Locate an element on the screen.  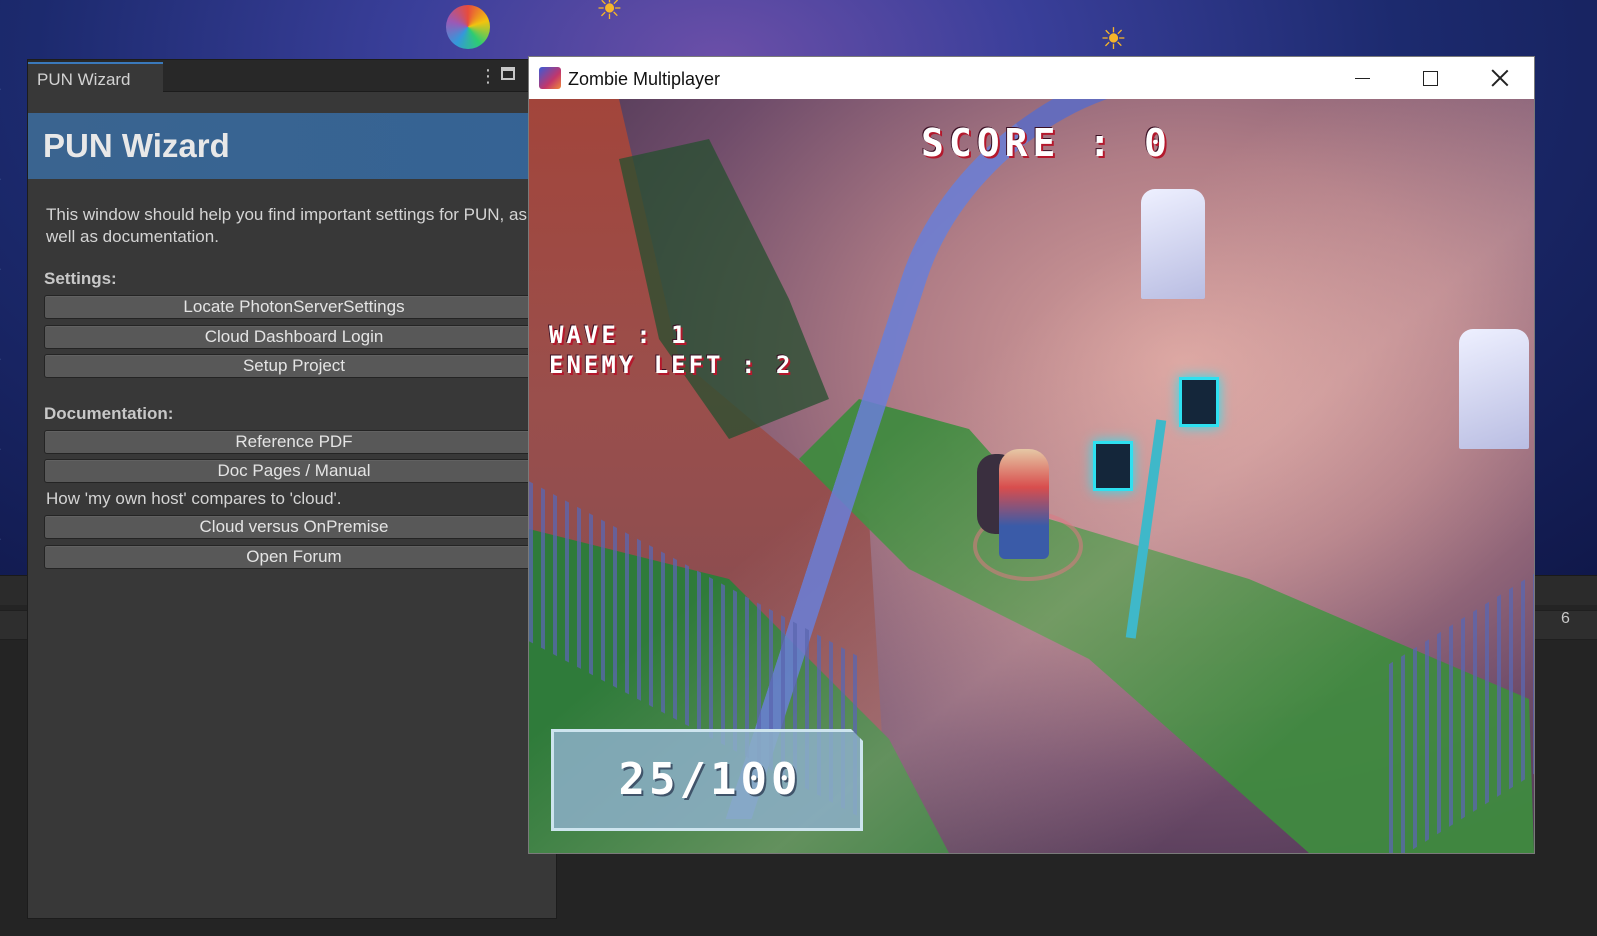
partial-number: 6 is located at coordinates (1565, 618).